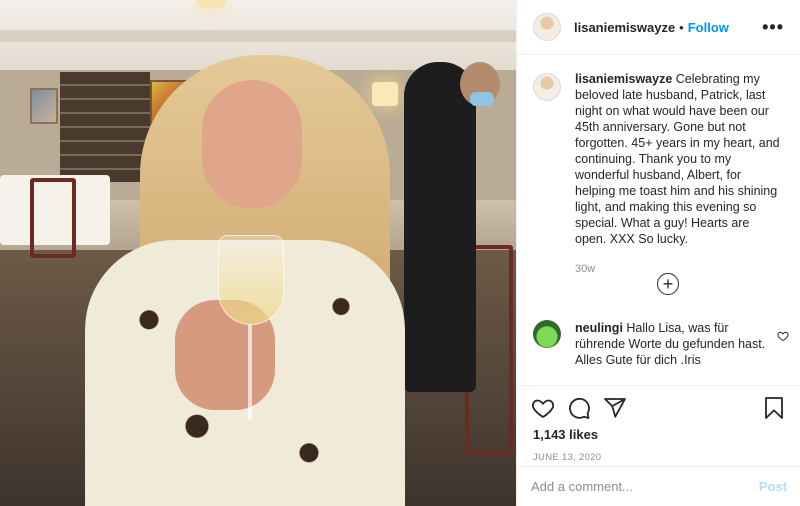 Image resolution: width=800 pixels, height=506 pixels. I want to click on comment-icon, so click(579, 408).